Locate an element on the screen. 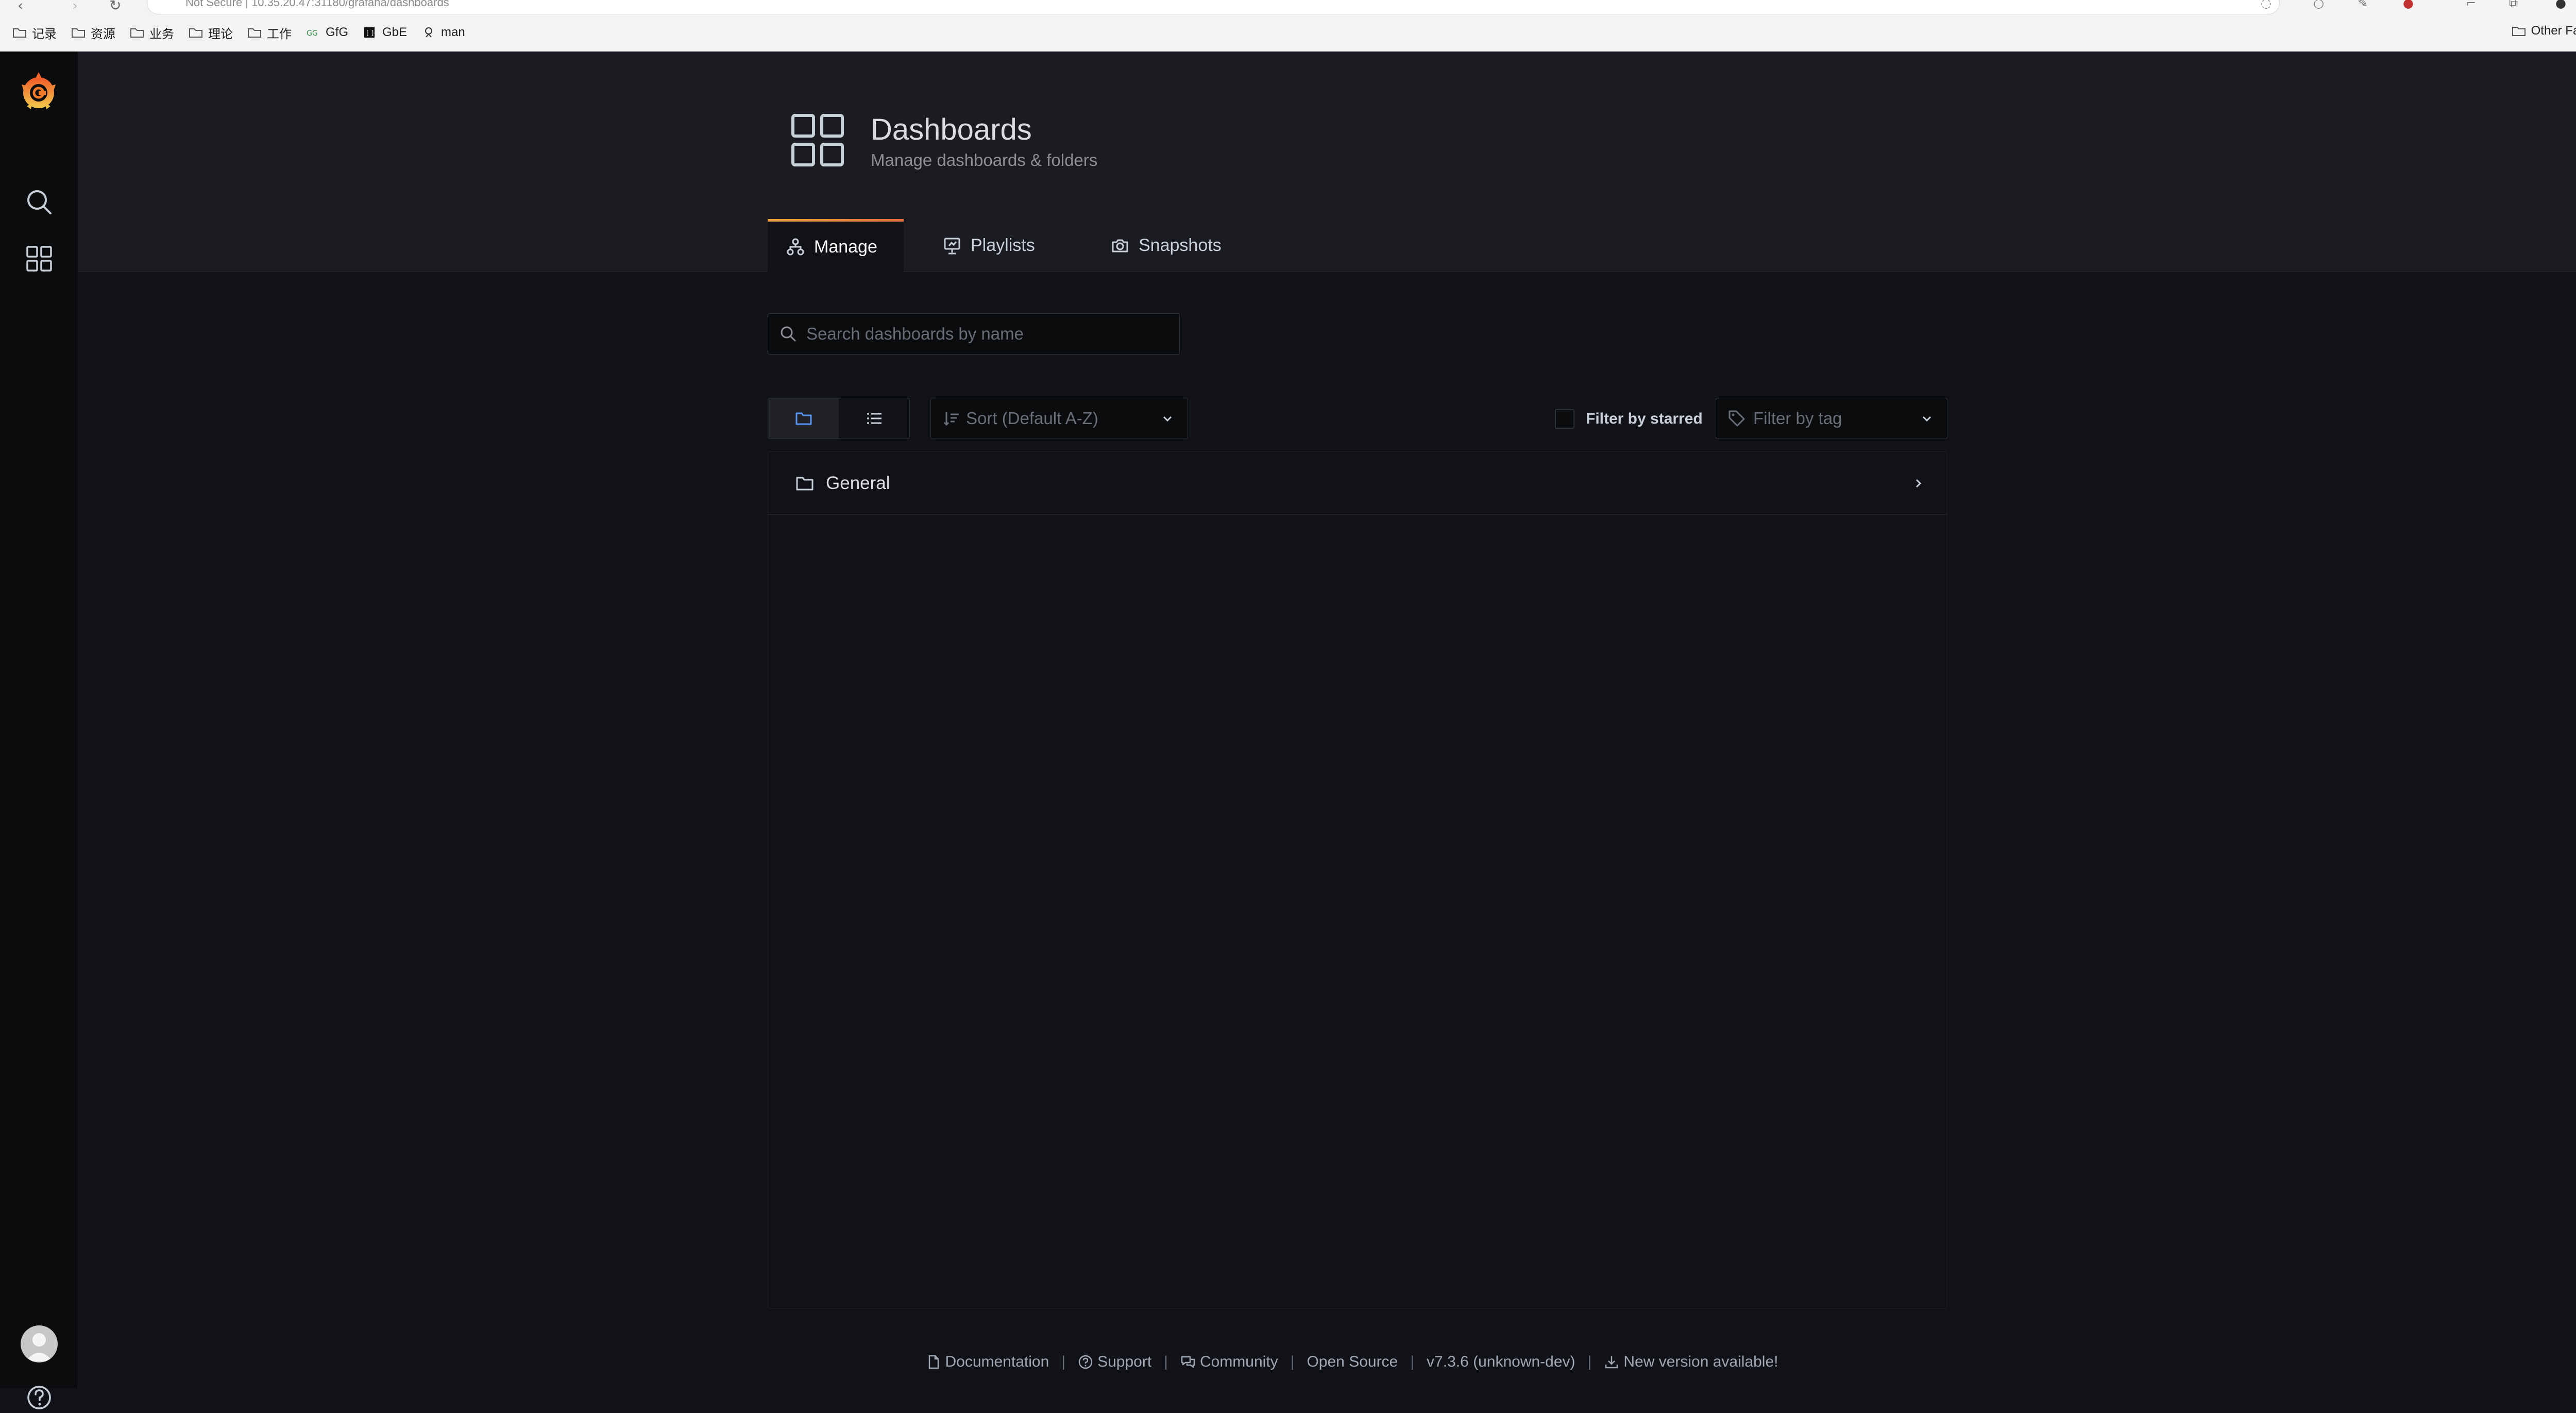  bookmark-item: 业务 is located at coordinates (152, 33).